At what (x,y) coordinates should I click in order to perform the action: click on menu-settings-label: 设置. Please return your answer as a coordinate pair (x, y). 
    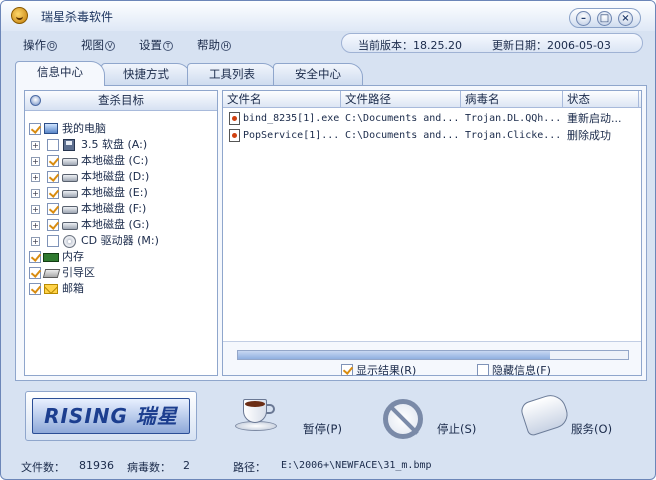
    Looking at the image, I should click on (150, 45).